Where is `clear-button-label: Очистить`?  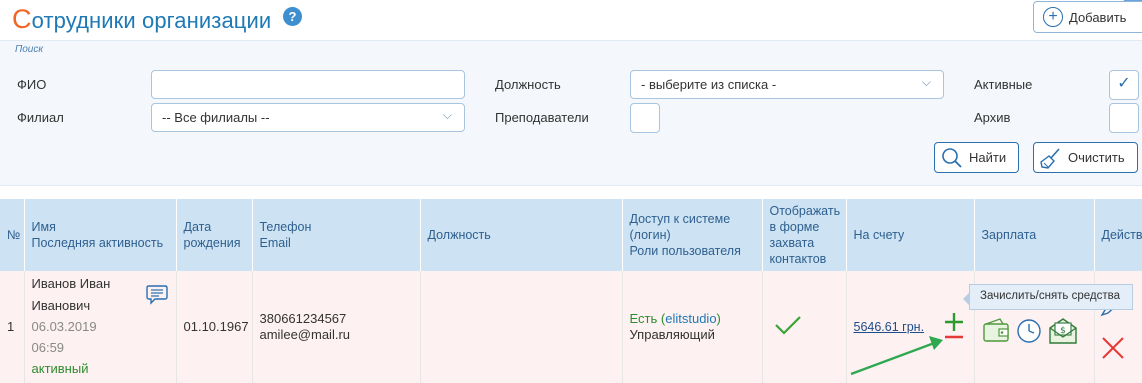
clear-button-label: Очистить is located at coordinates (1096, 157).